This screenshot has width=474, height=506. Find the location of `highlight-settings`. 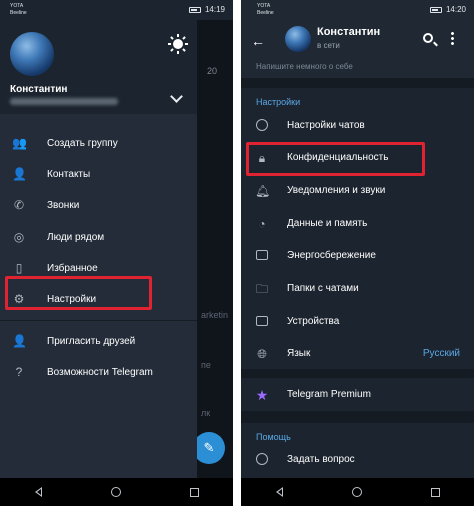

highlight-settings is located at coordinates (78, 293).